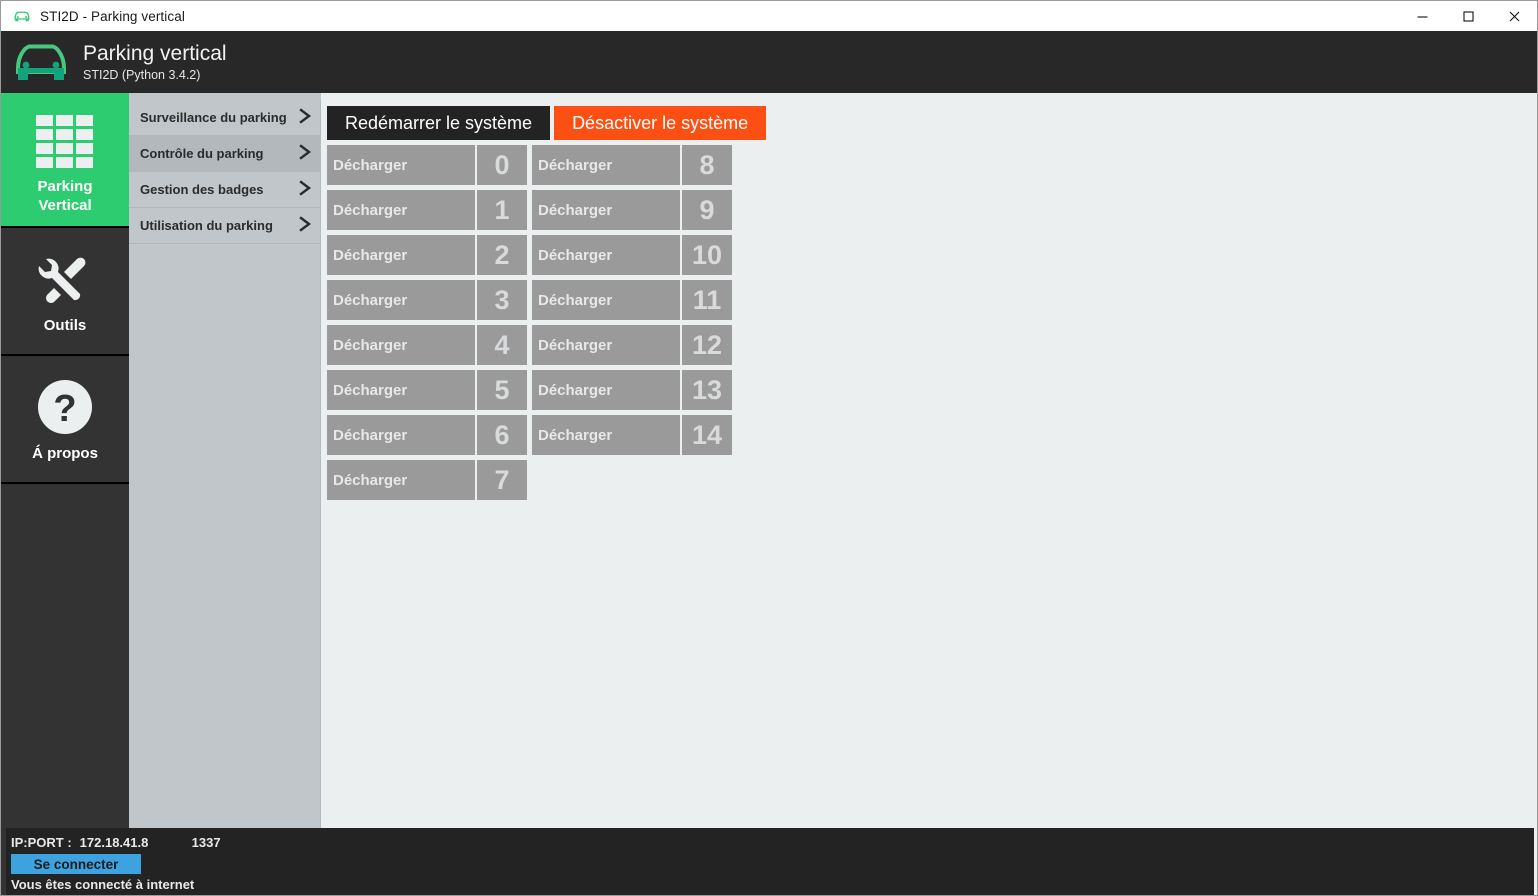 The image size is (1538, 896). Describe the element at coordinates (136, 842) in the screenshot. I see `ip-address-value: 172.18.41.8` at that location.